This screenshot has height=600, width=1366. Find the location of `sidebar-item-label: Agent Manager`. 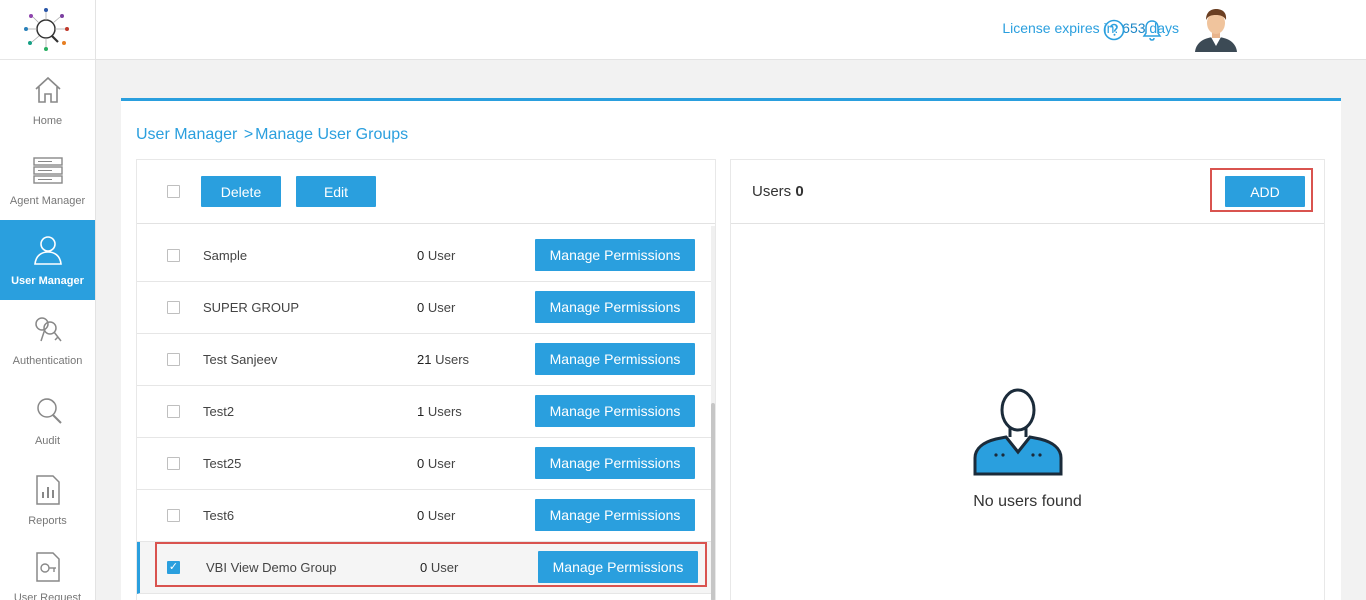

sidebar-item-label: Agent Manager is located at coordinates (47, 201).